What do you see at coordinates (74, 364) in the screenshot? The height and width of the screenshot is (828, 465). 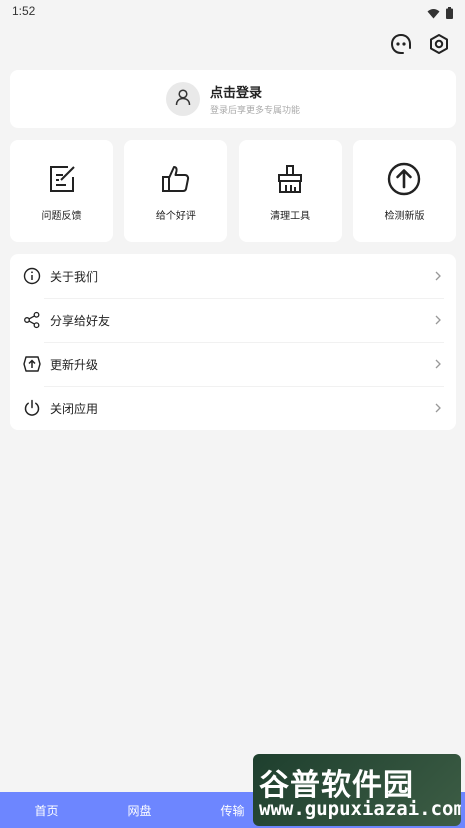 I see `menu-label: 更新升级` at bounding box center [74, 364].